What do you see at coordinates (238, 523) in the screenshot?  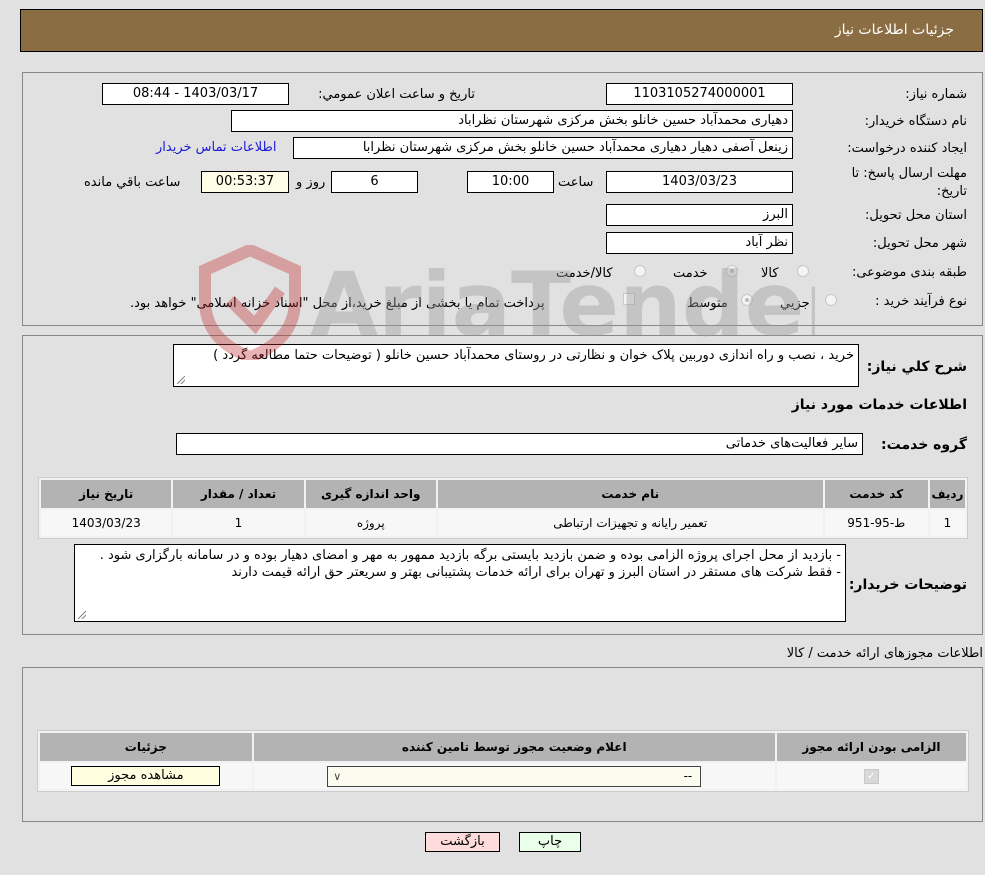 I see `cell-quantity: 1` at bounding box center [238, 523].